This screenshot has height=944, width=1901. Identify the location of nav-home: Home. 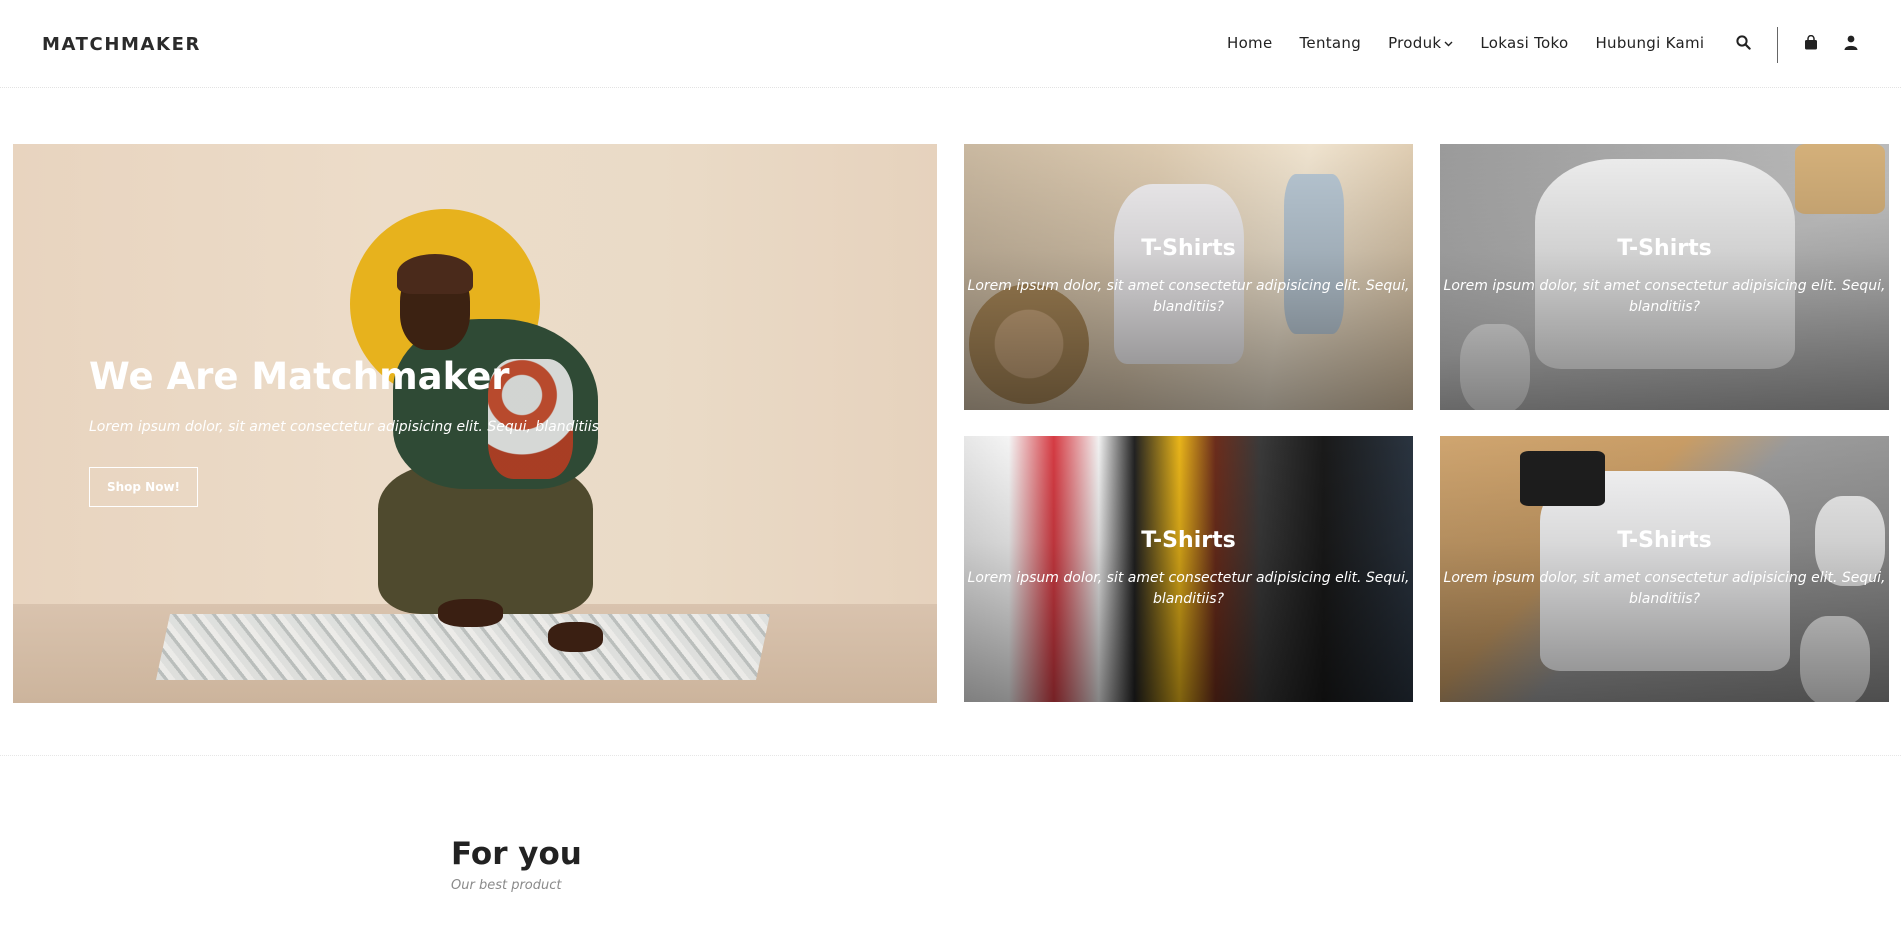
(1250, 43).